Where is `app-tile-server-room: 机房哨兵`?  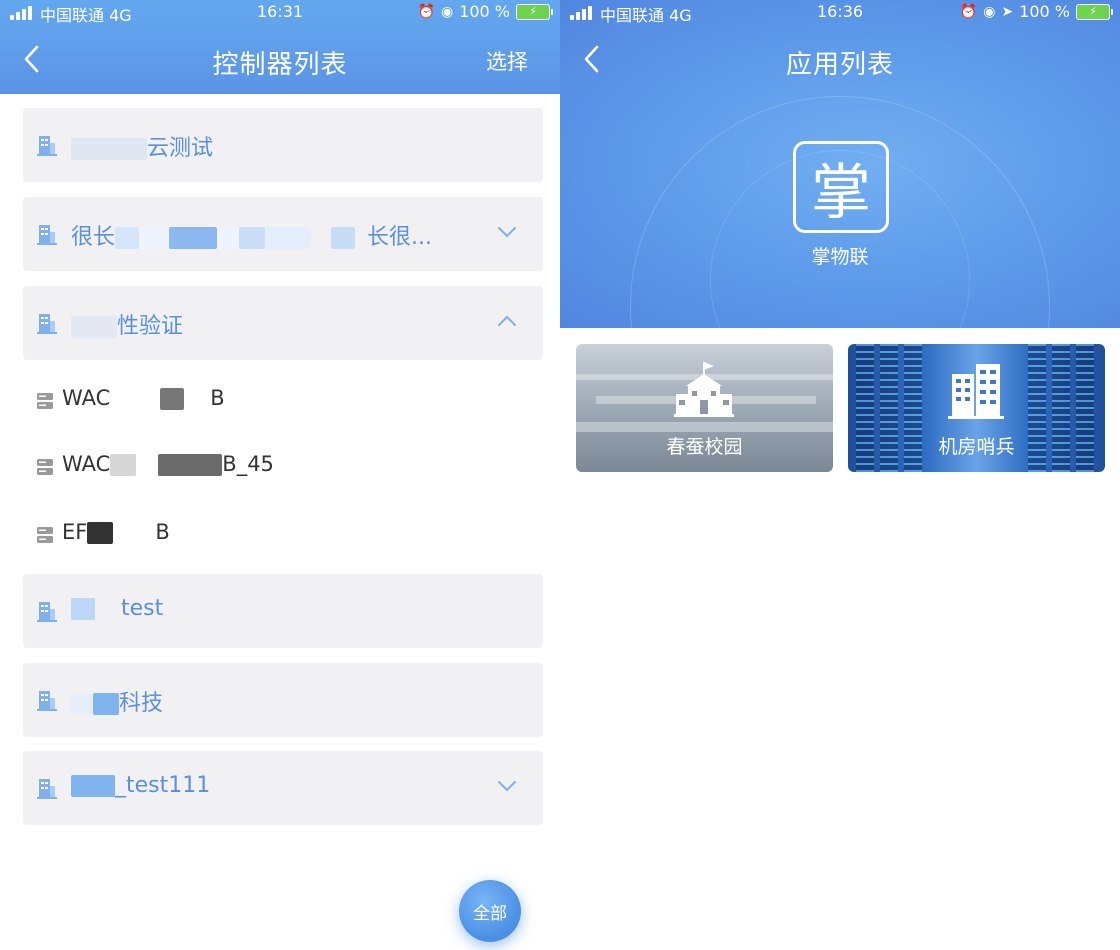 app-tile-server-room: 机房哨兵 is located at coordinates (976, 408).